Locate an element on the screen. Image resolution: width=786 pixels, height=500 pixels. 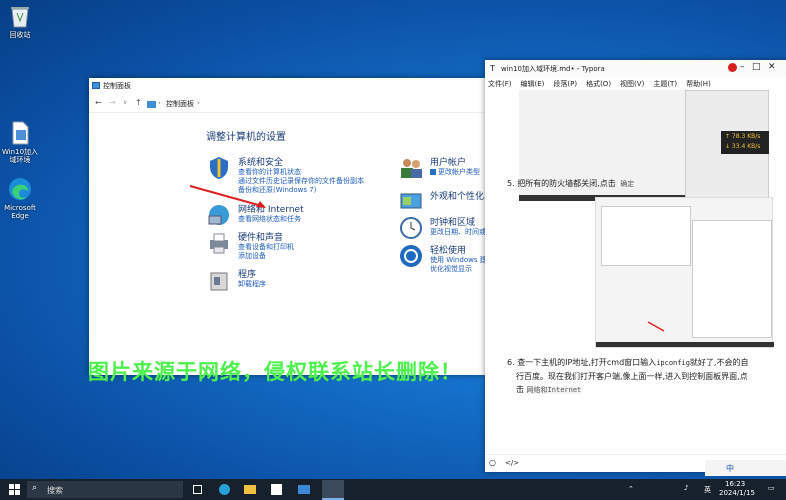
up-icon: ↑ is located at coordinates (138, 102).